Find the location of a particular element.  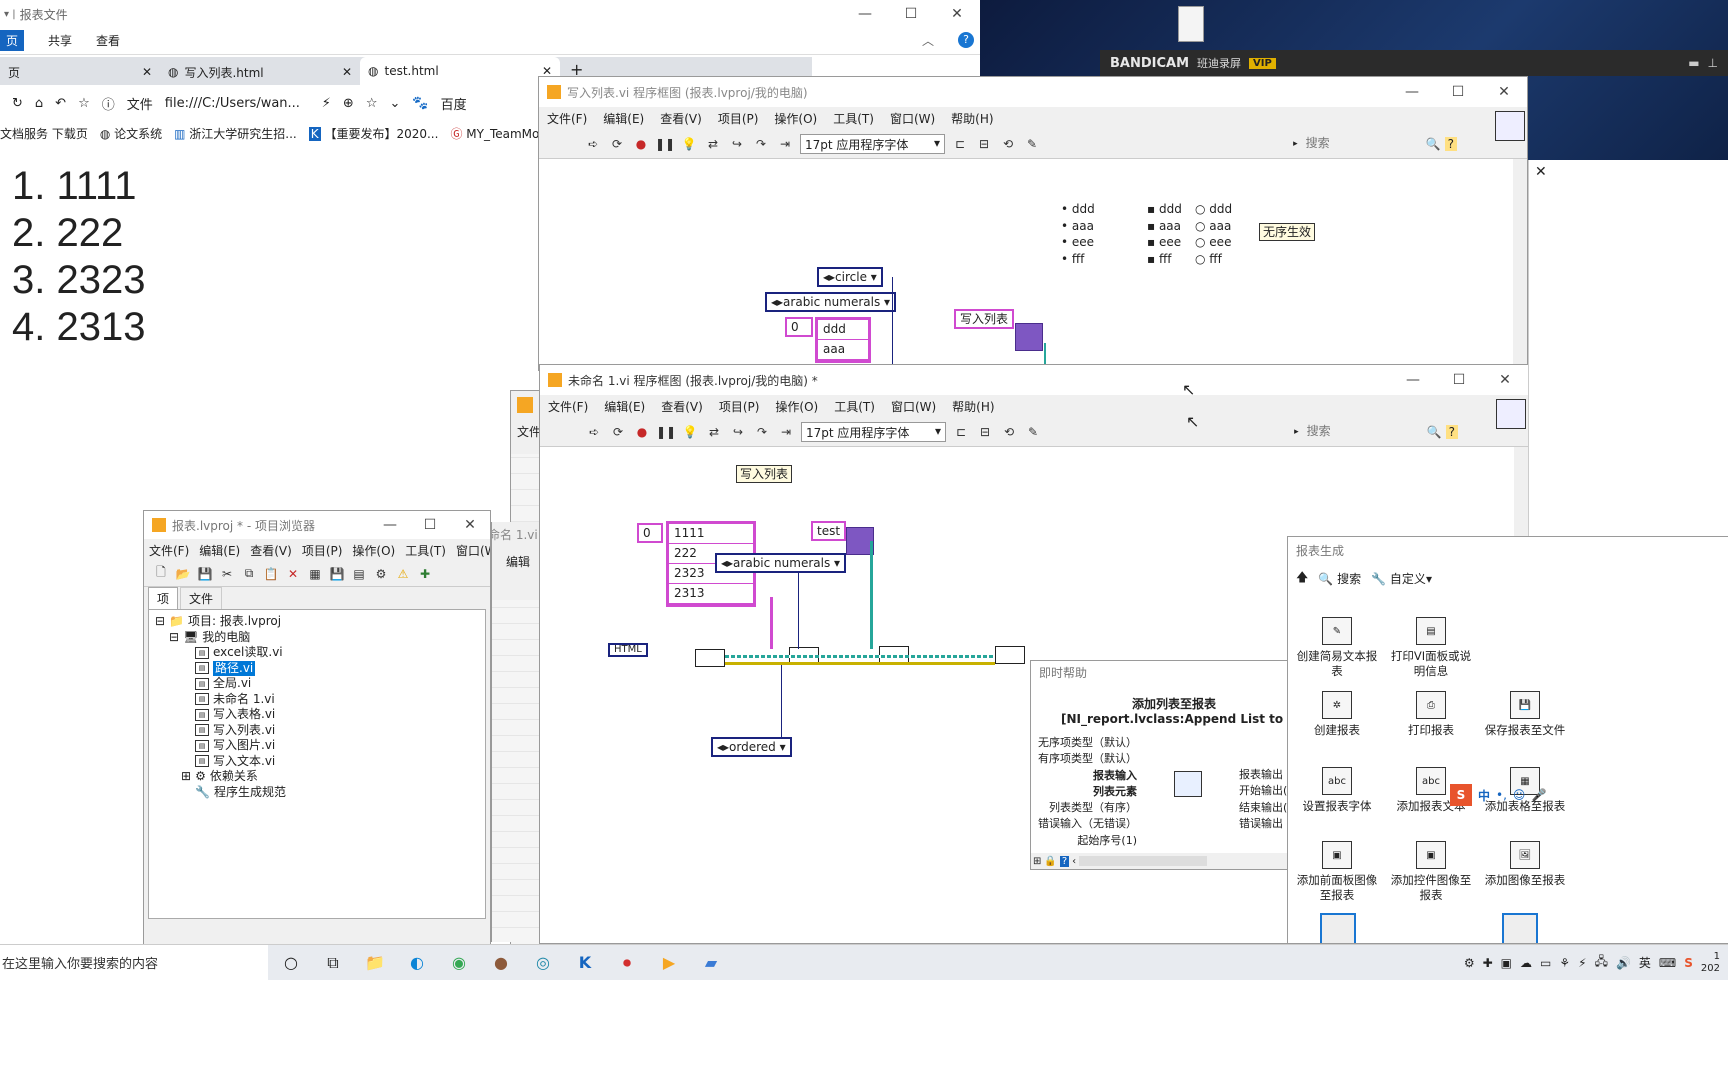

ime-tray-icon: 英 is located at coordinates (1645, 962).